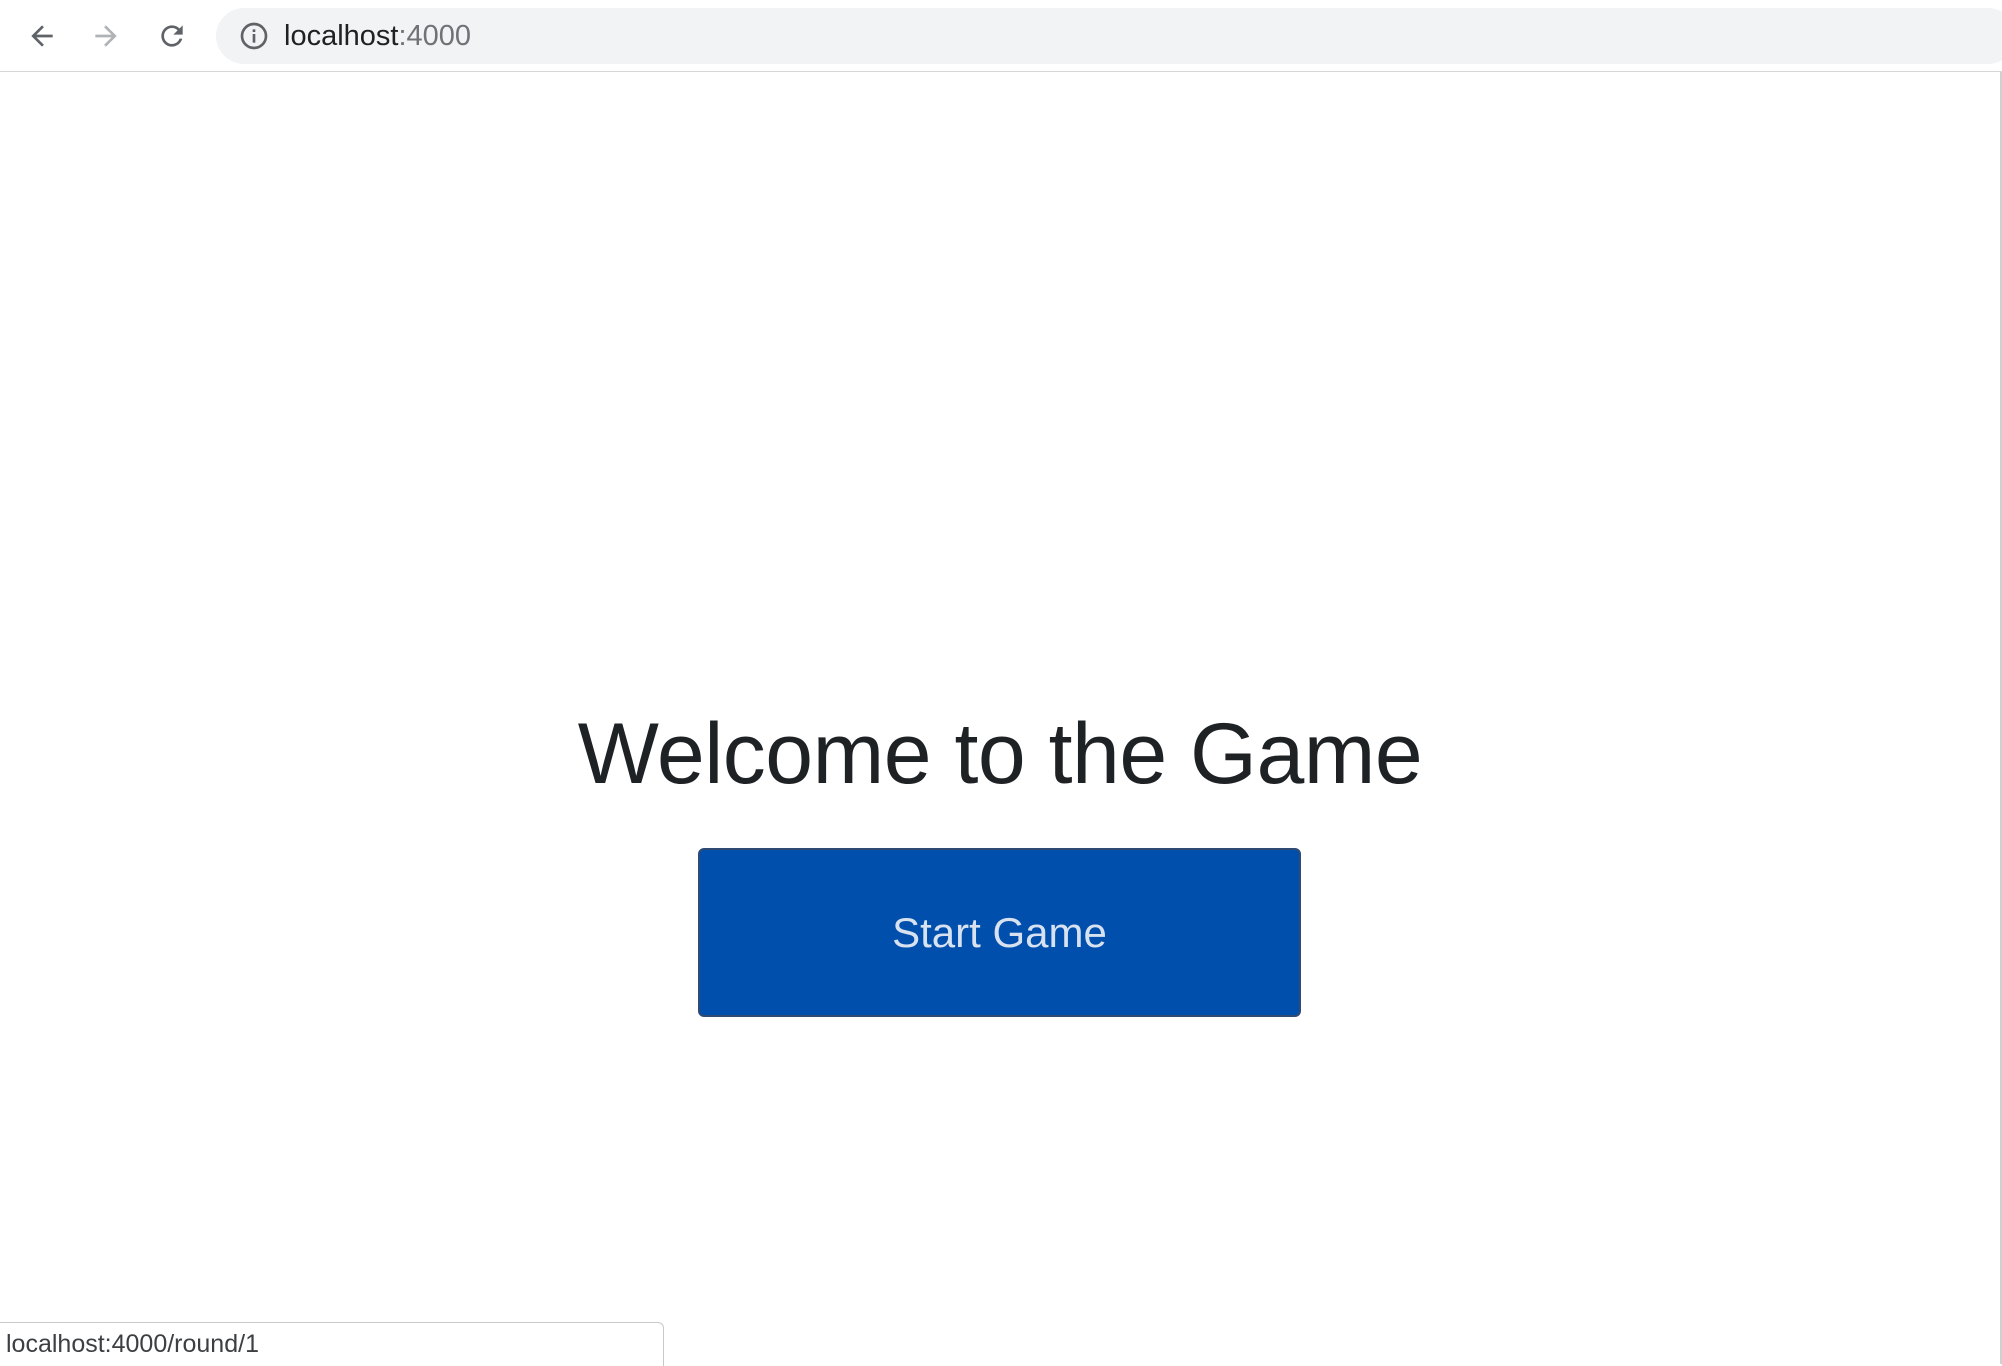 The width and height of the screenshot is (2002, 1366). Describe the element at coordinates (332, 1344) in the screenshot. I see `link-status-bubble: localhost:4000/round/1` at that location.